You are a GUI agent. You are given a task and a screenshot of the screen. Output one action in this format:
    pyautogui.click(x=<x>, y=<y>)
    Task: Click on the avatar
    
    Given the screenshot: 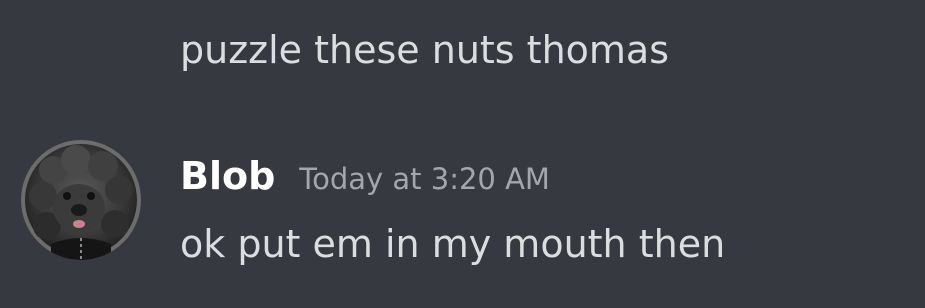 What is the action you would take?
    pyautogui.click(x=81, y=200)
    